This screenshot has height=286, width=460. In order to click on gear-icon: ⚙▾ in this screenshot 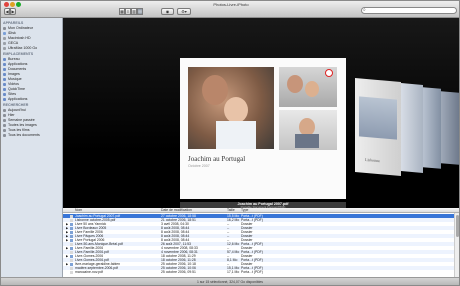, I will do `click(184, 11)`.